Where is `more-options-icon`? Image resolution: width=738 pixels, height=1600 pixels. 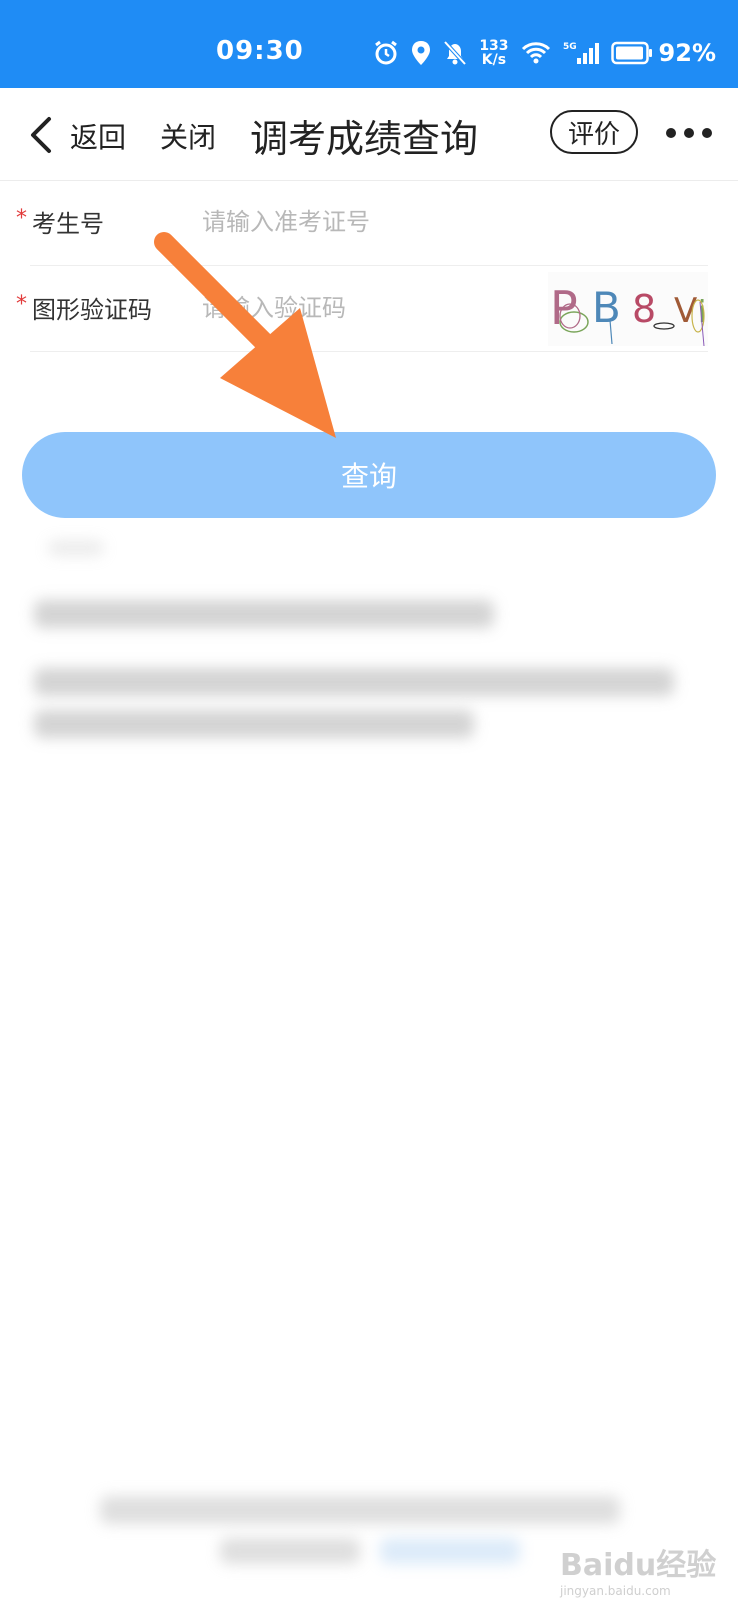 more-options-icon is located at coordinates (689, 133).